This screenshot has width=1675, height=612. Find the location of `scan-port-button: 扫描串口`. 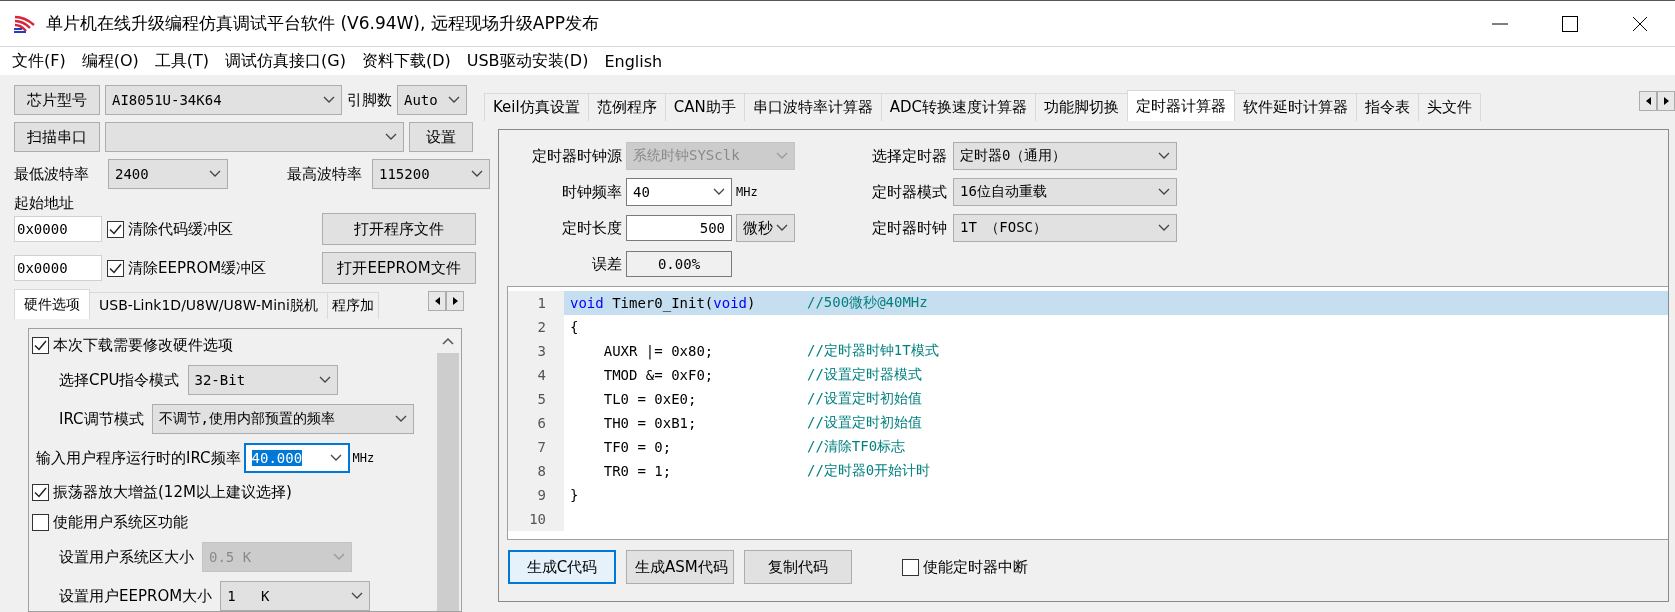

scan-port-button: 扫描串口 is located at coordinates (57, 137).